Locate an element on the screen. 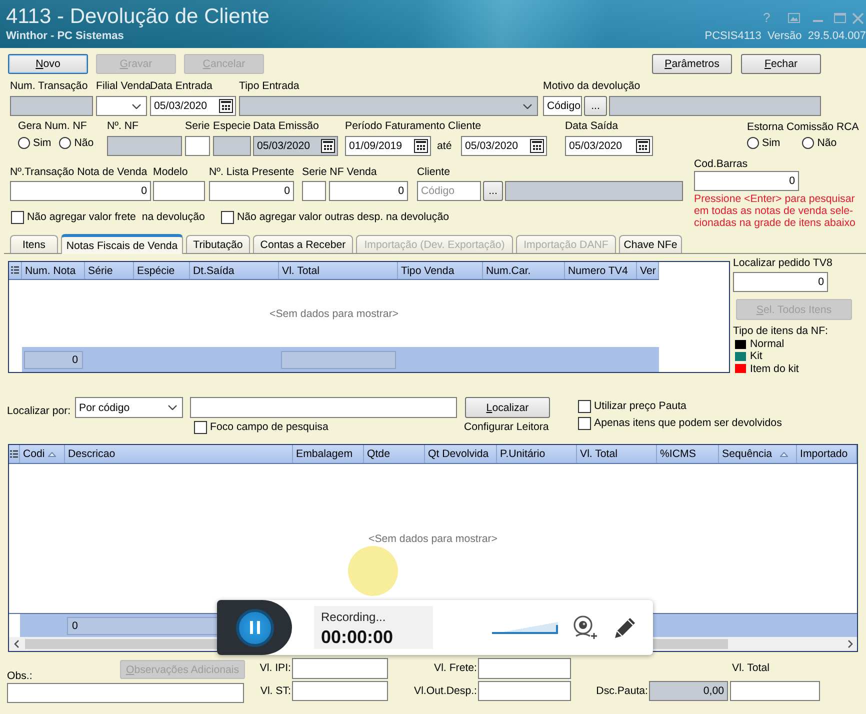 The image size is (866, 714). field-label: Cod.Barras is located at coordinates (721, 164).